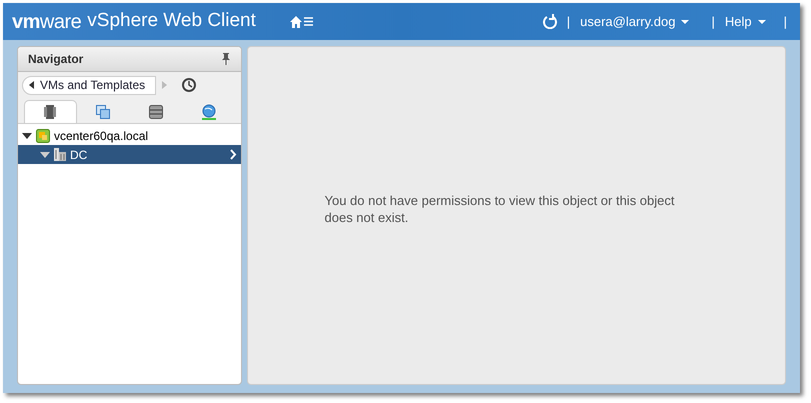 The image size is (811, 403). Describe the element at coordinates (103, 111) in the screenshot. I see `vm-icon` at that location.